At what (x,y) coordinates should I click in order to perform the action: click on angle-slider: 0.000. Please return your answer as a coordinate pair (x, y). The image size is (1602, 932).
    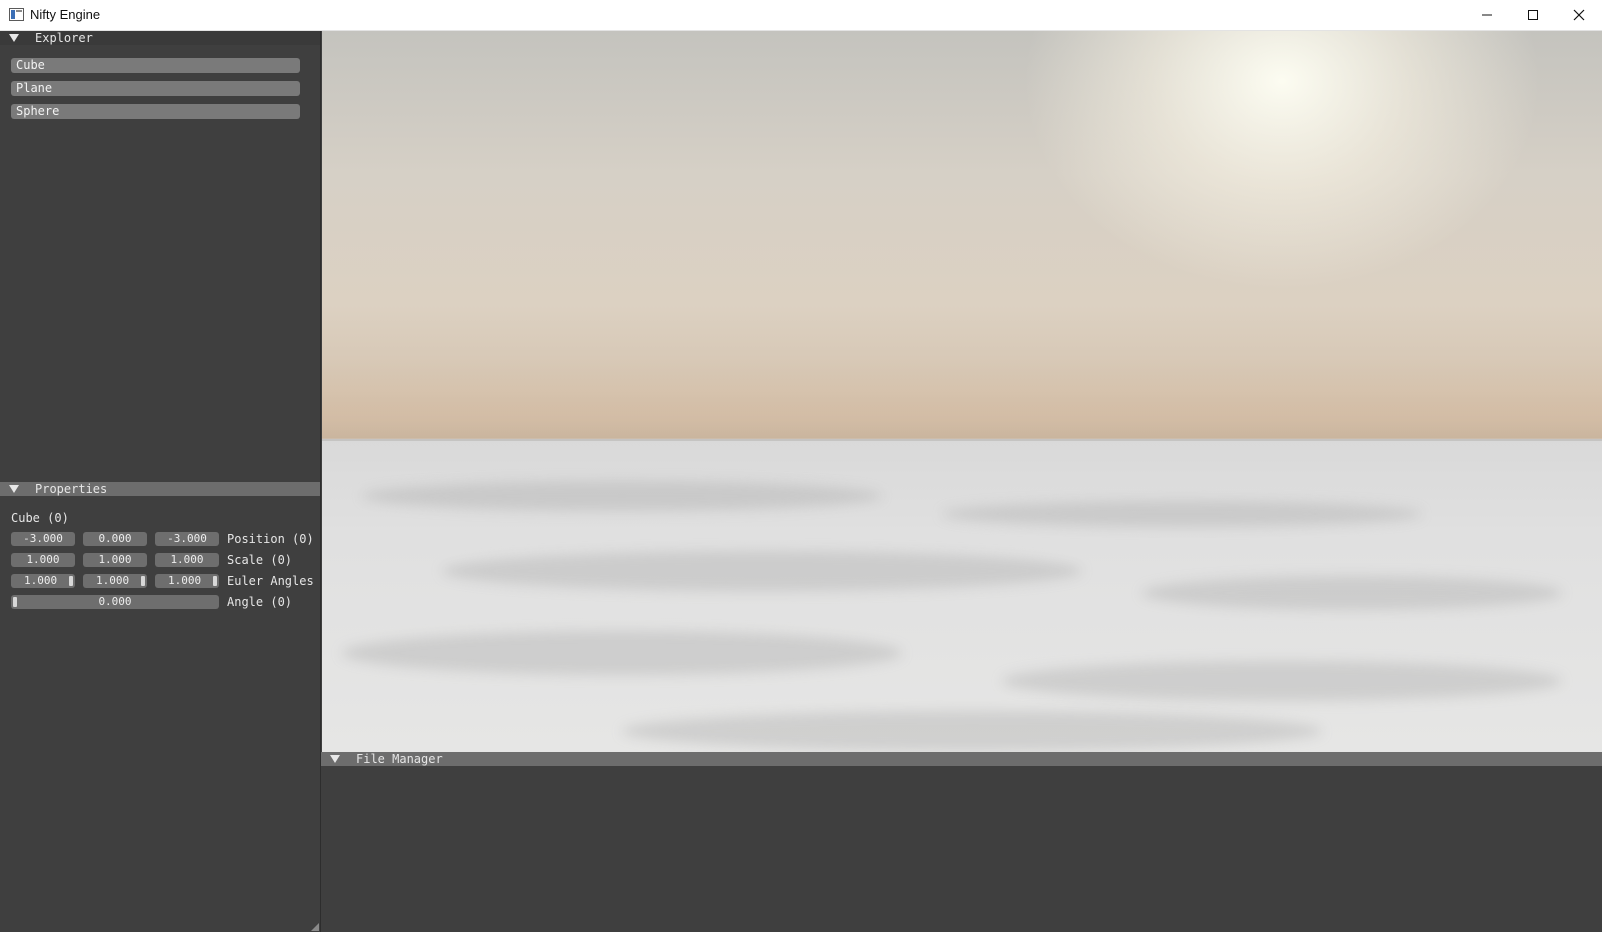
    Looking at the image, I should click on (115, 602).